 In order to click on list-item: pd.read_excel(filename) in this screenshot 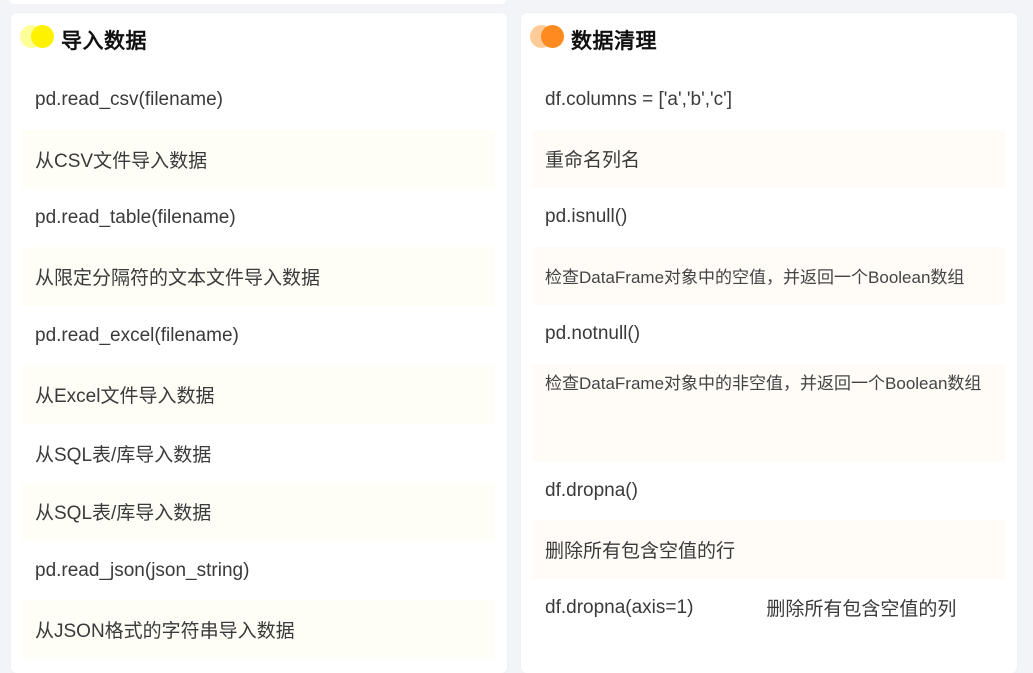, I will do `click(137, 335)`.